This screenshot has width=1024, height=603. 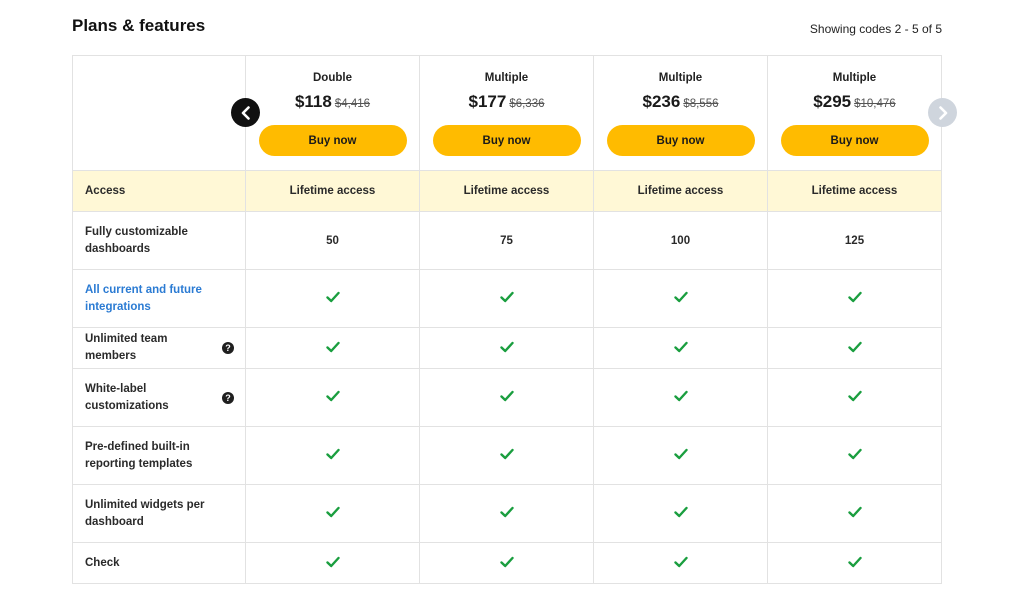 What do you see at coordinates (159, 563) in the screenshot?
I see `feature-label: Check` at bounding box center [159, 563].